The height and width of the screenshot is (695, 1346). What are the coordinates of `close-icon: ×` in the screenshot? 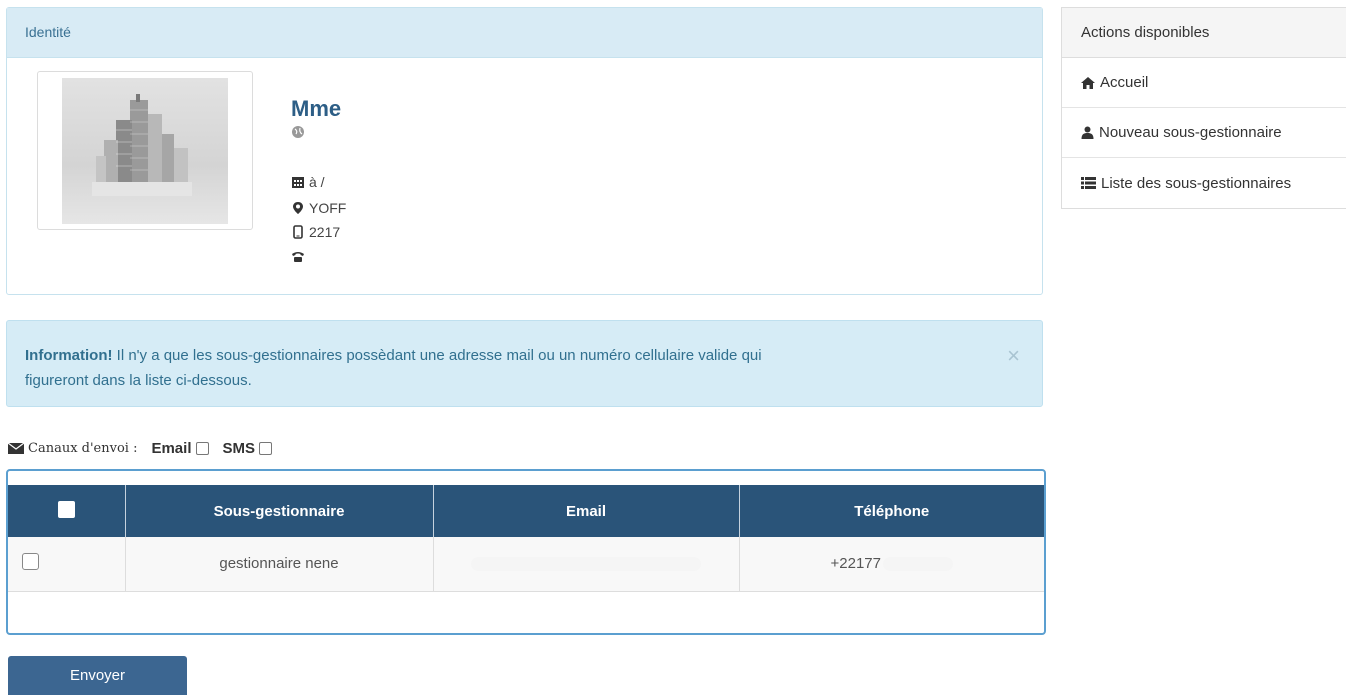 It's located at (1013, 356).